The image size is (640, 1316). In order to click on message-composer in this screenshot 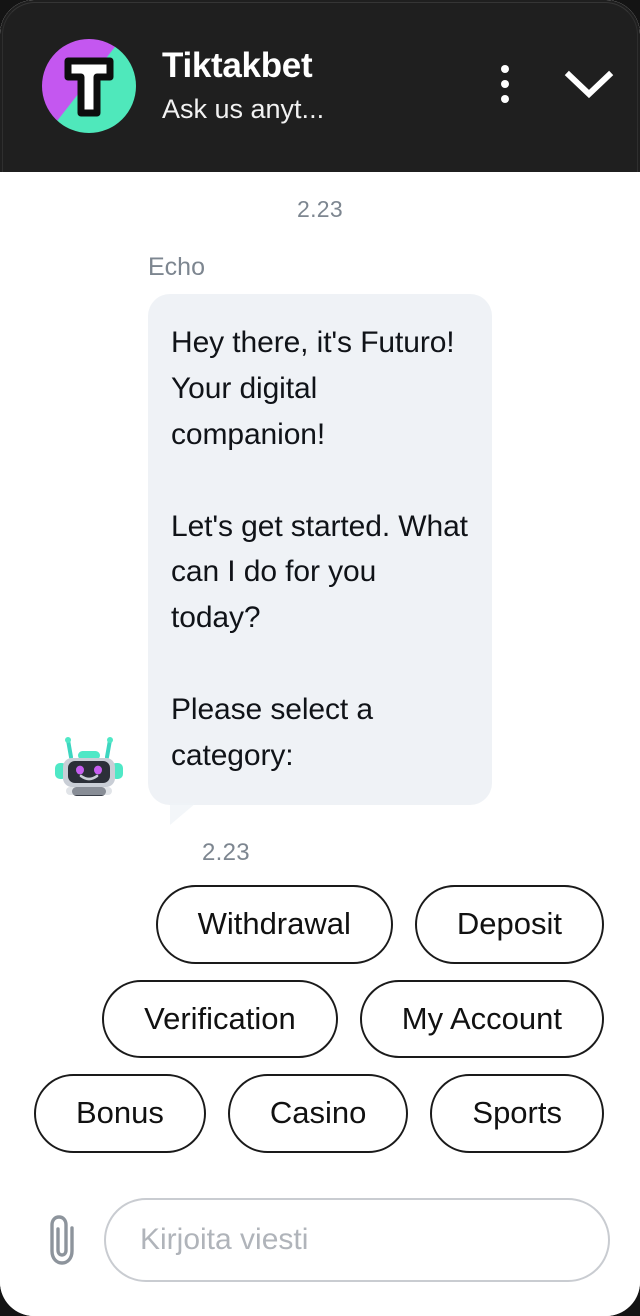, I will do `click(320, 1250)`.